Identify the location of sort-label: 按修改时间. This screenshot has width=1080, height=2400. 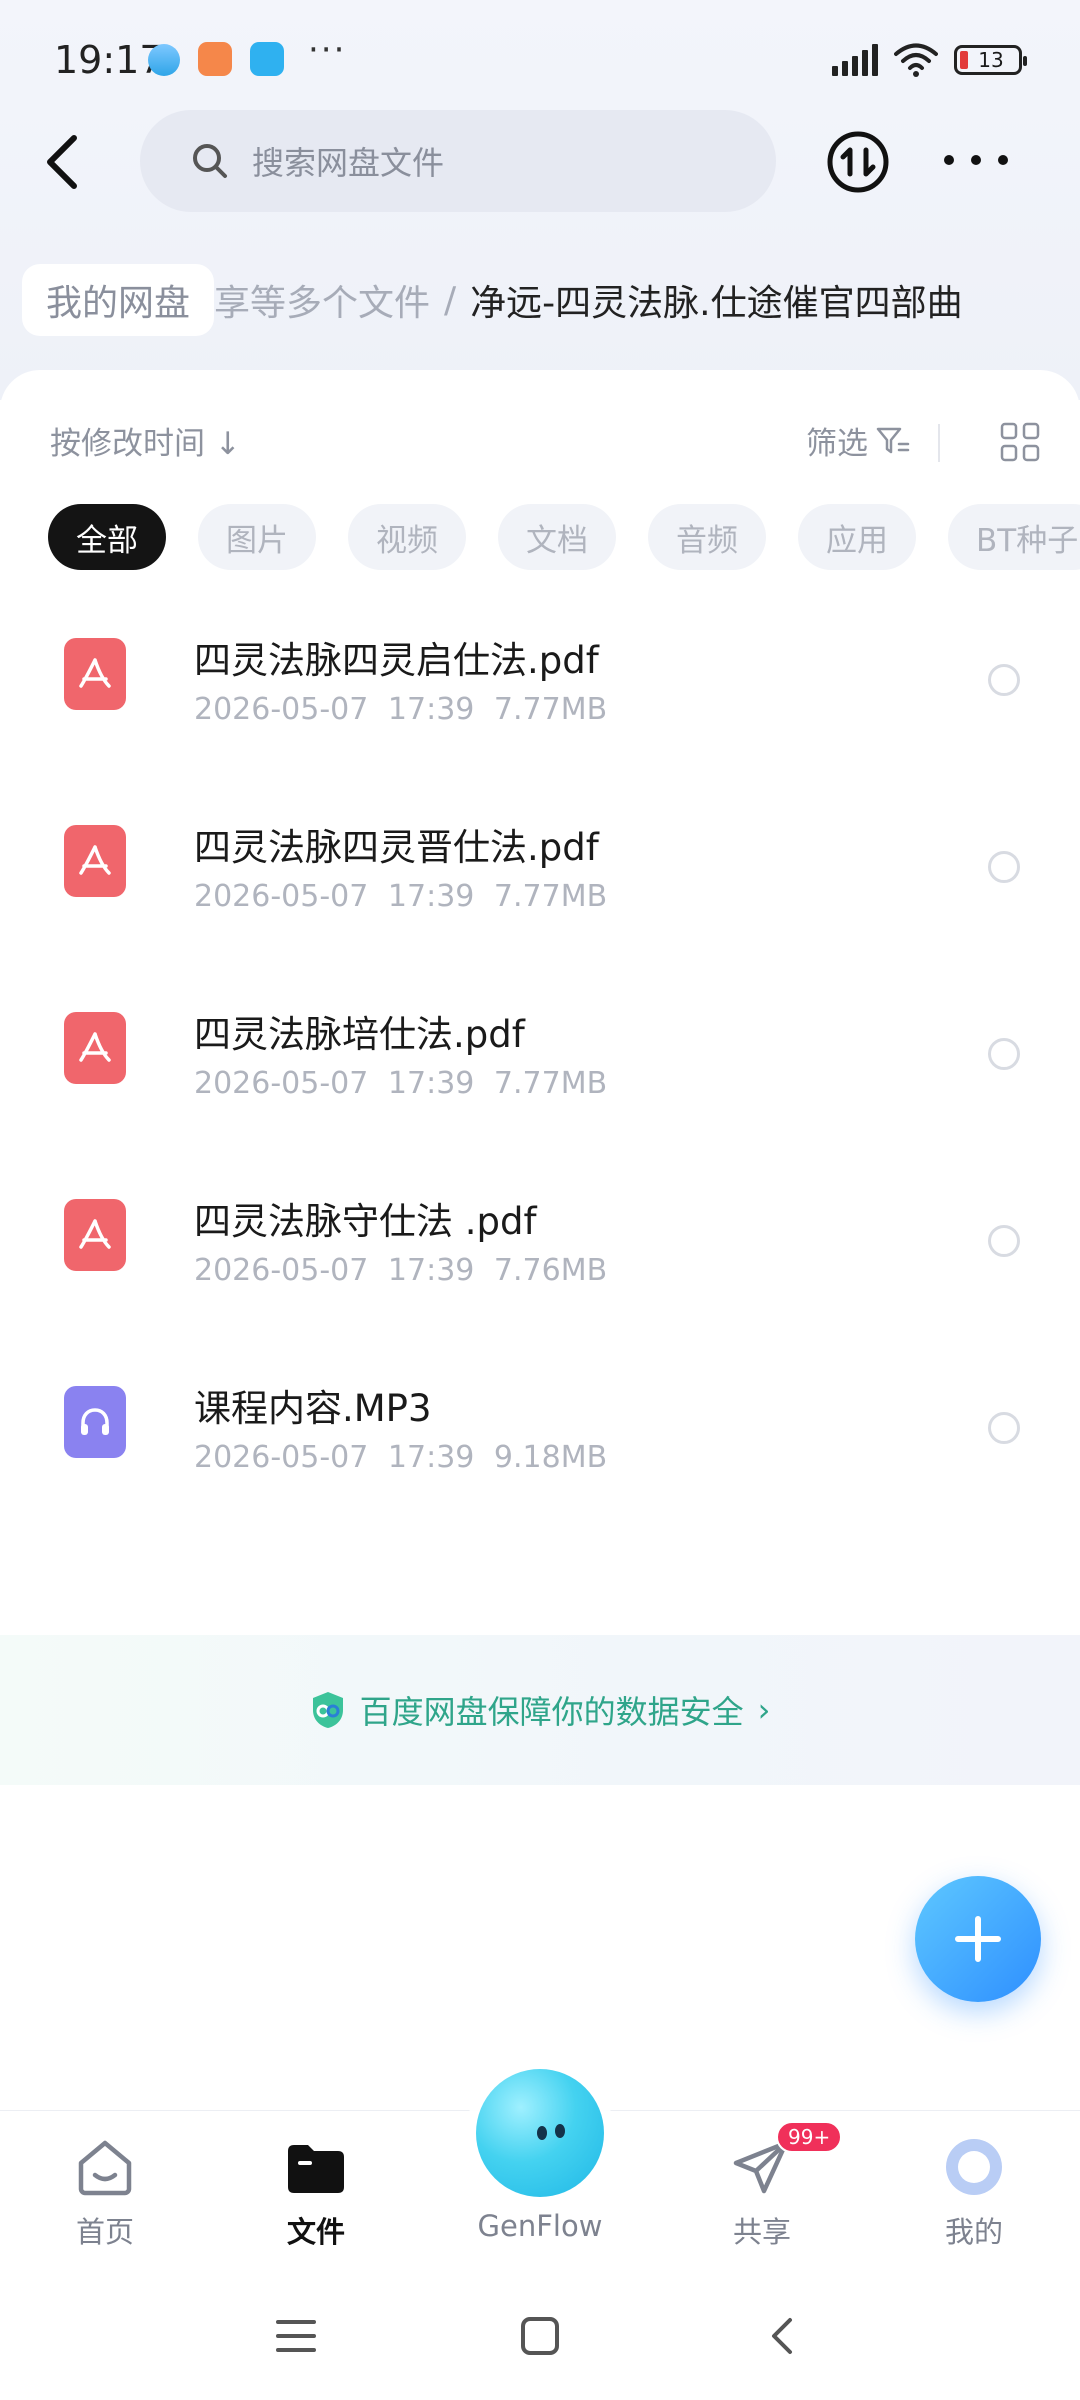
(127, 444).